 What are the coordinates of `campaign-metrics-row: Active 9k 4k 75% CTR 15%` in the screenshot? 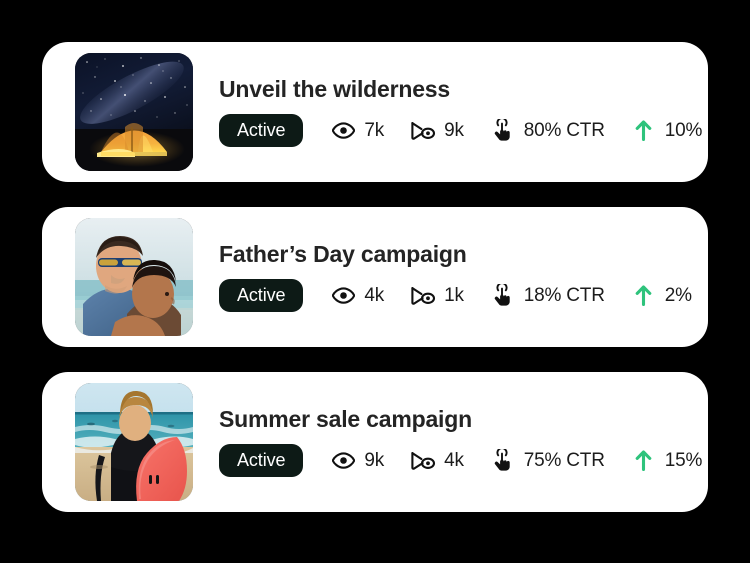 It's located at (463, 461).